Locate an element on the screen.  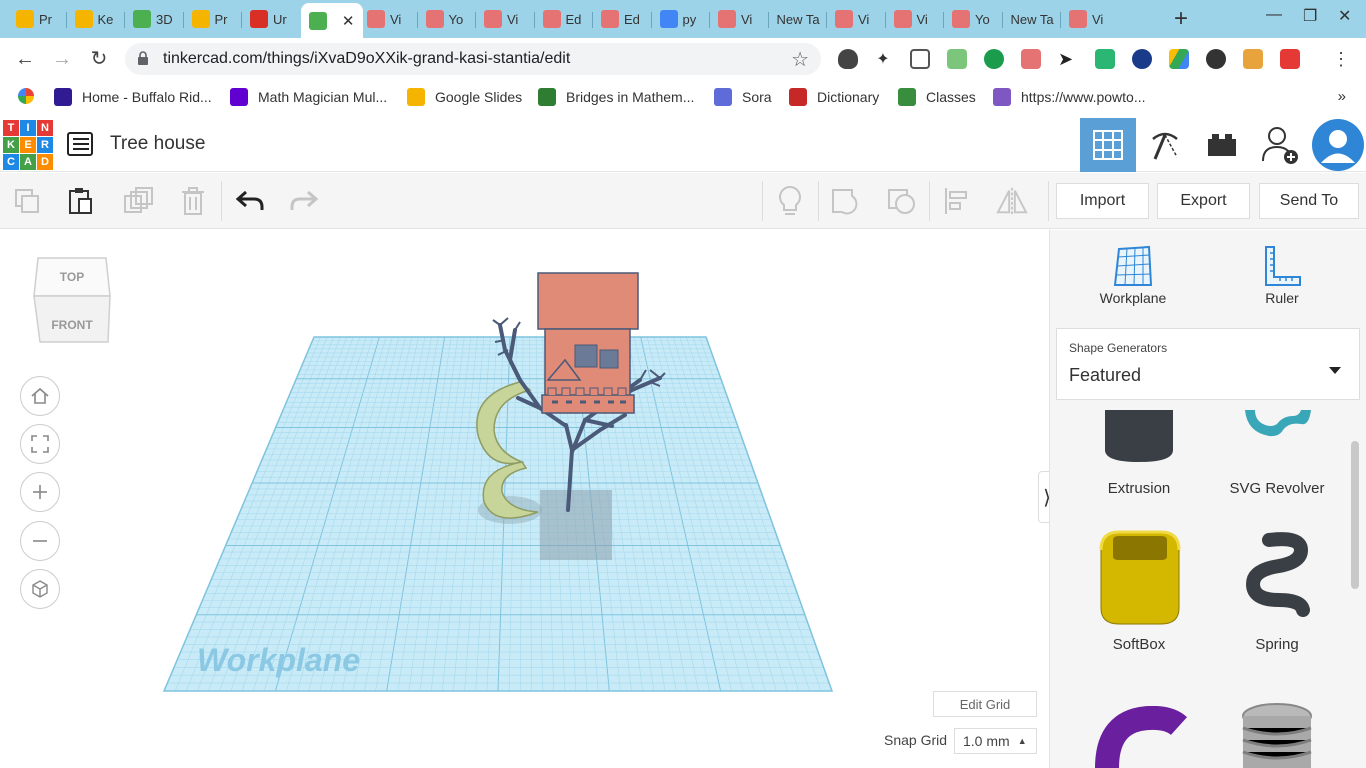
screencastify-extension-icon is located at coordinates (1031, 59).